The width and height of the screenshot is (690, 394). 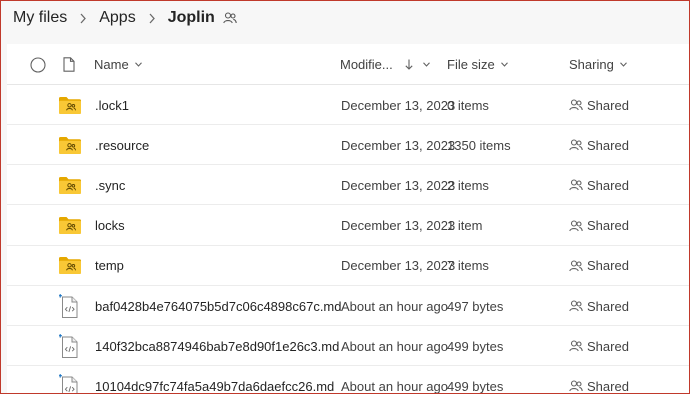 I want to click on file-name: .sync, so click(x=110, y=185).